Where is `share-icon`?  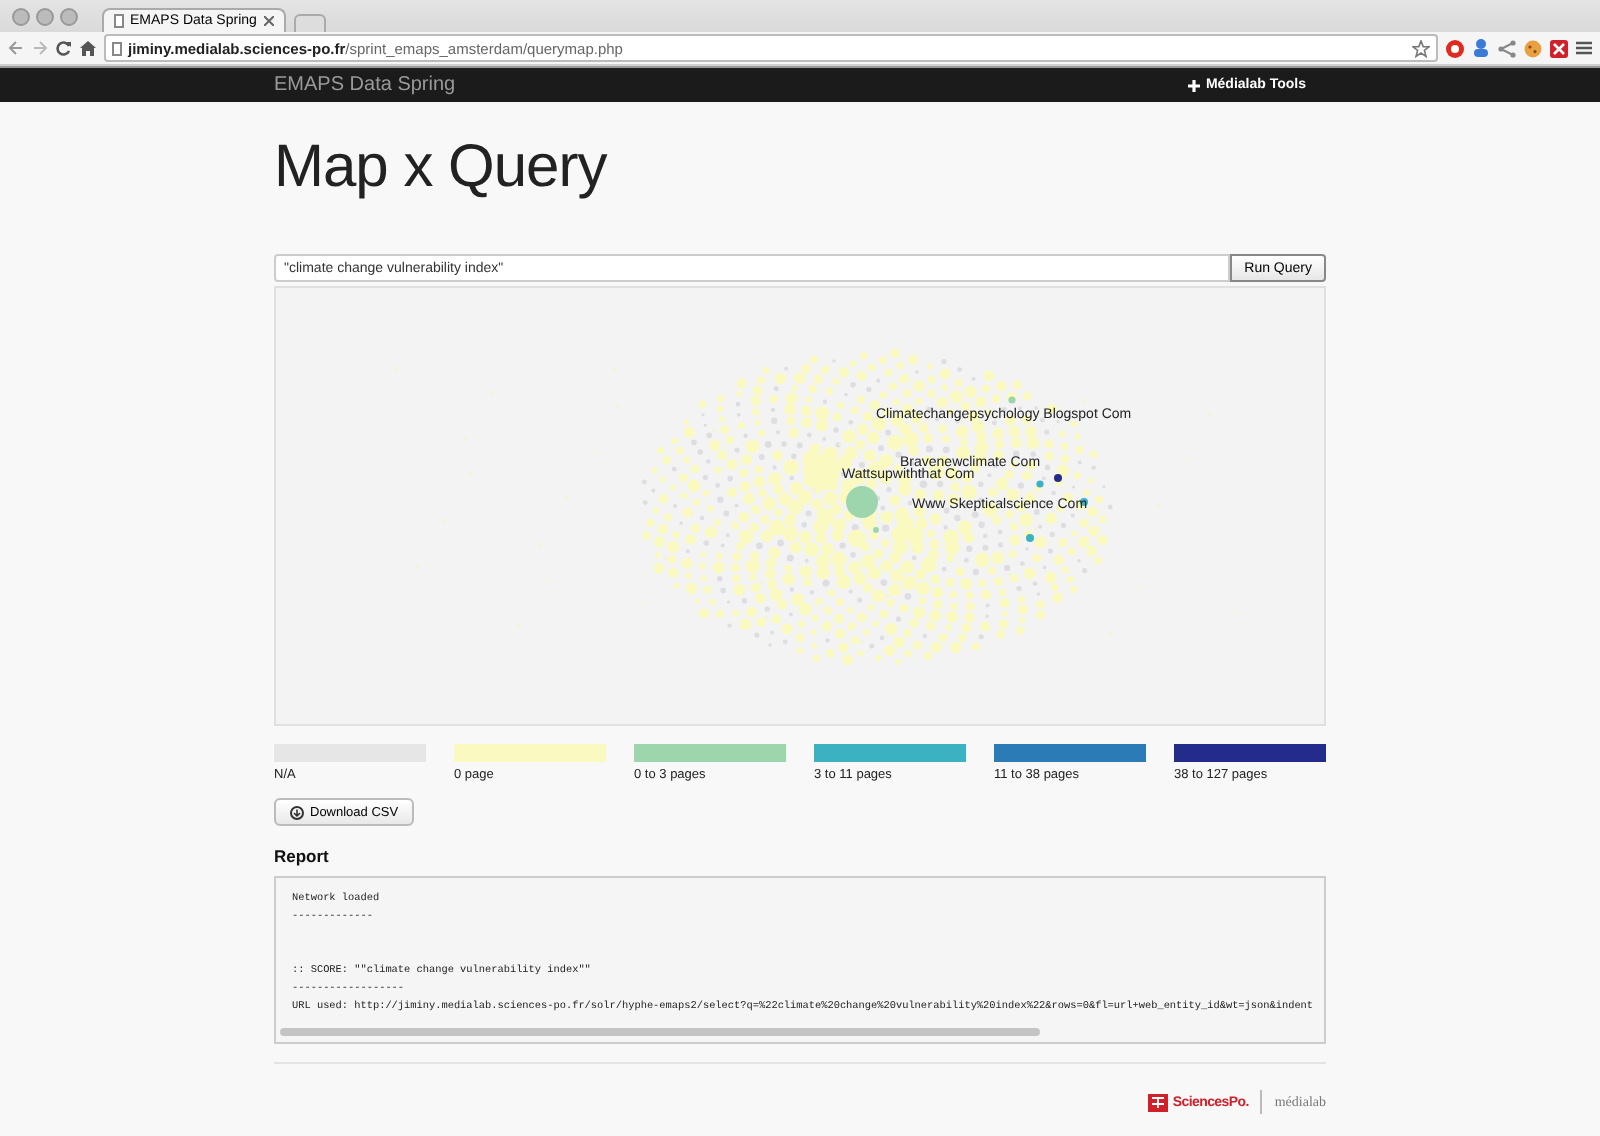 share-icon is located at coordinates (1507, 48).